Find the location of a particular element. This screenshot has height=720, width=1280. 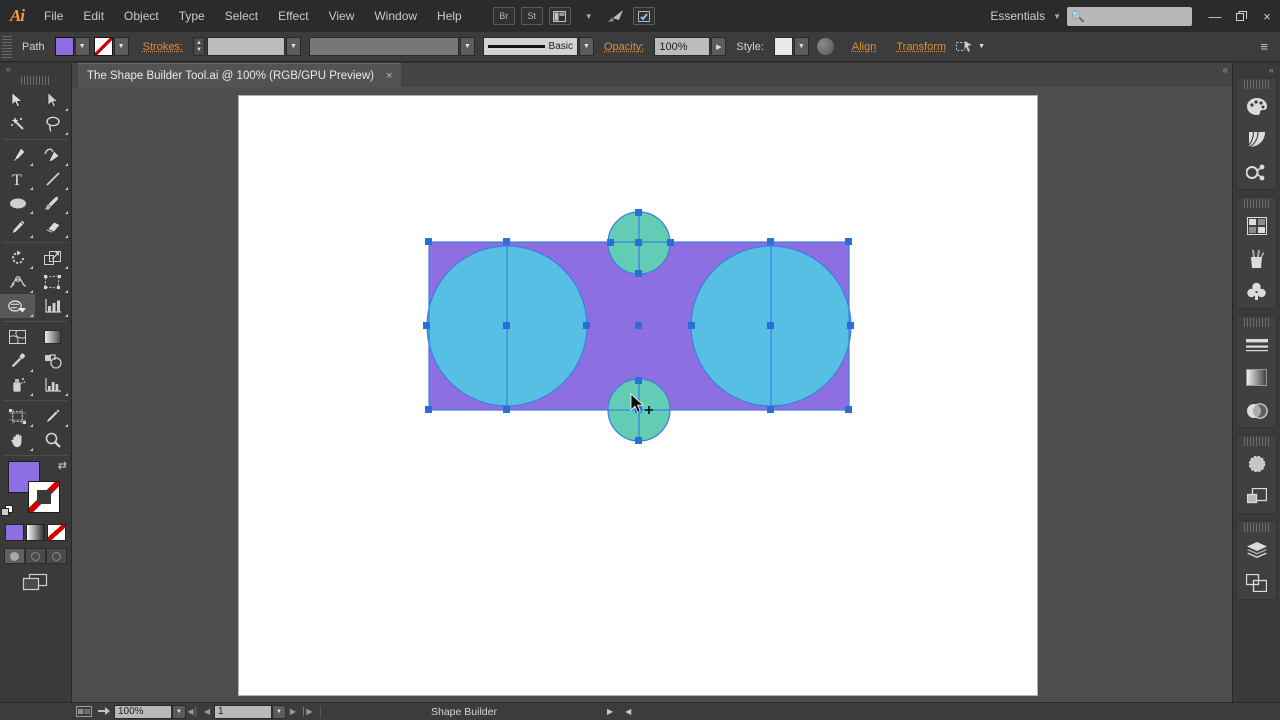

menu-select: Select is located at coordinates (241, 16).